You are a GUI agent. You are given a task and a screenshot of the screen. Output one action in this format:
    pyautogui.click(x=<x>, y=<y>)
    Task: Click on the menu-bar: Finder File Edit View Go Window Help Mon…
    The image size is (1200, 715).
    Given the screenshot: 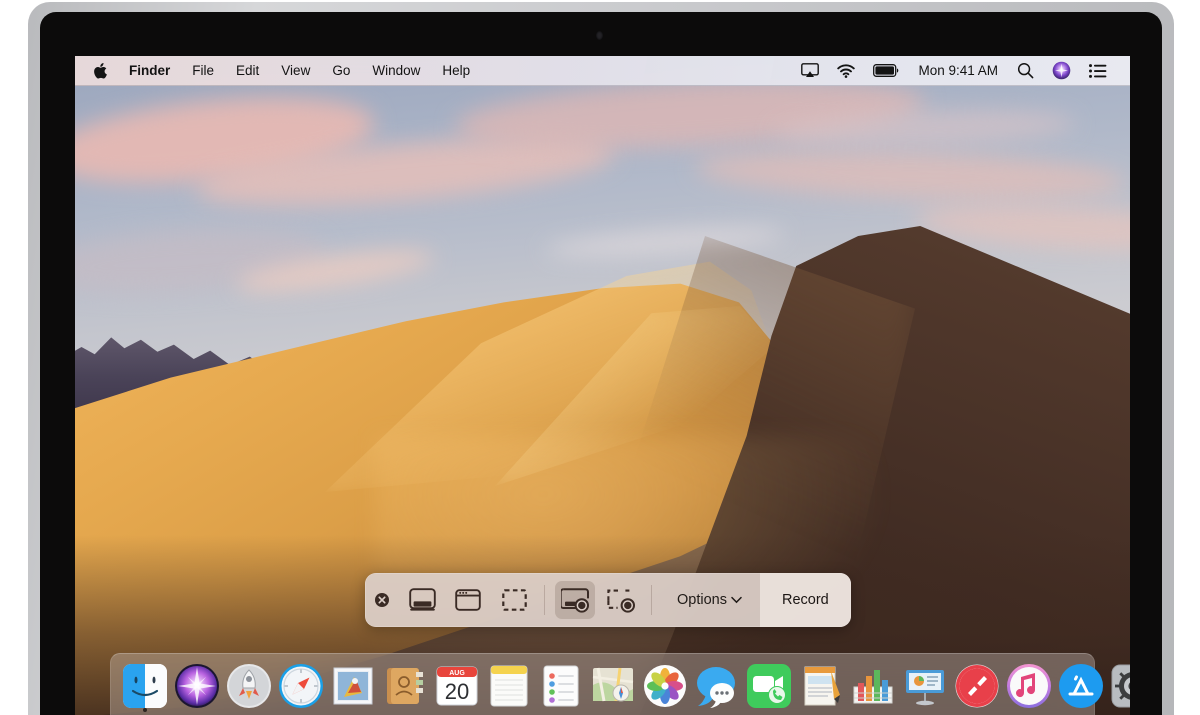 What is the action you would take?
    pyautogui.click(x=602, y=71)
    